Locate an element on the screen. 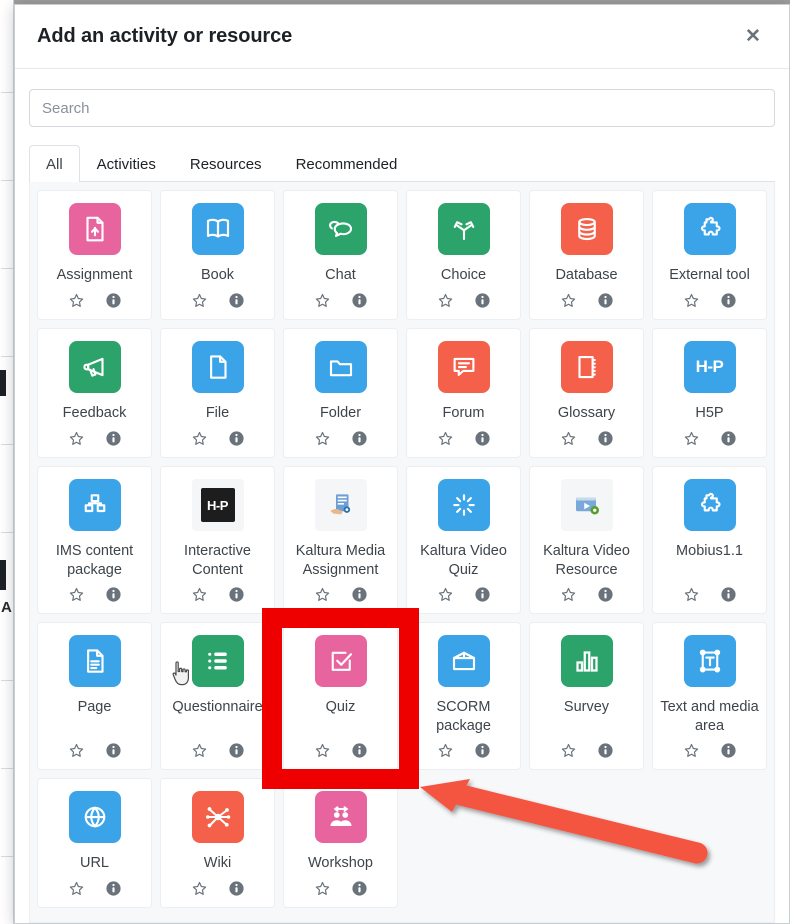  activity-card-folder: Folder is located at coordinates (340, 393).